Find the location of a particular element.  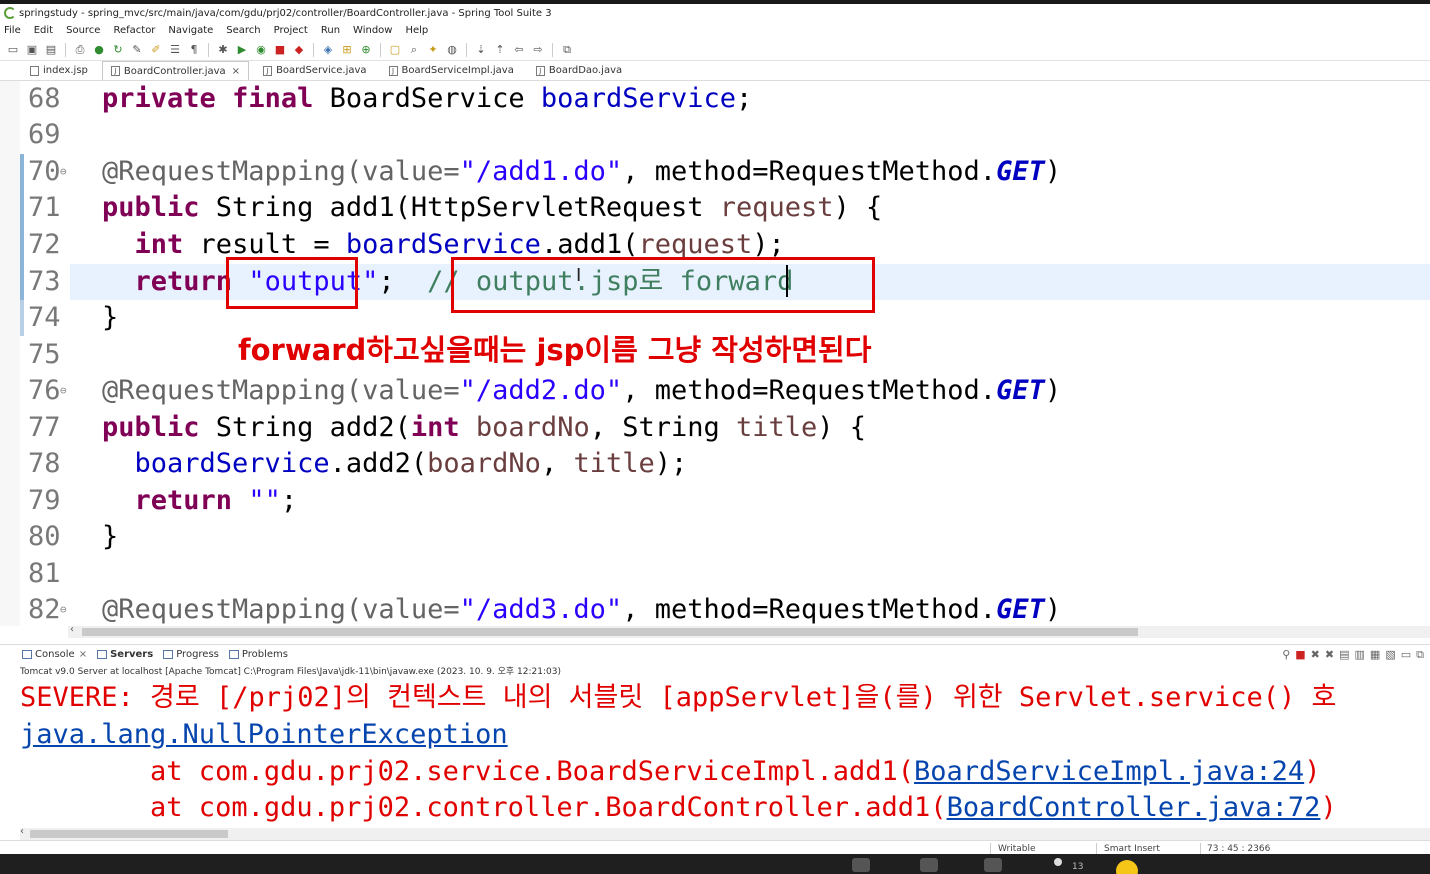

progress-icon is located at coordinates (168, 654).